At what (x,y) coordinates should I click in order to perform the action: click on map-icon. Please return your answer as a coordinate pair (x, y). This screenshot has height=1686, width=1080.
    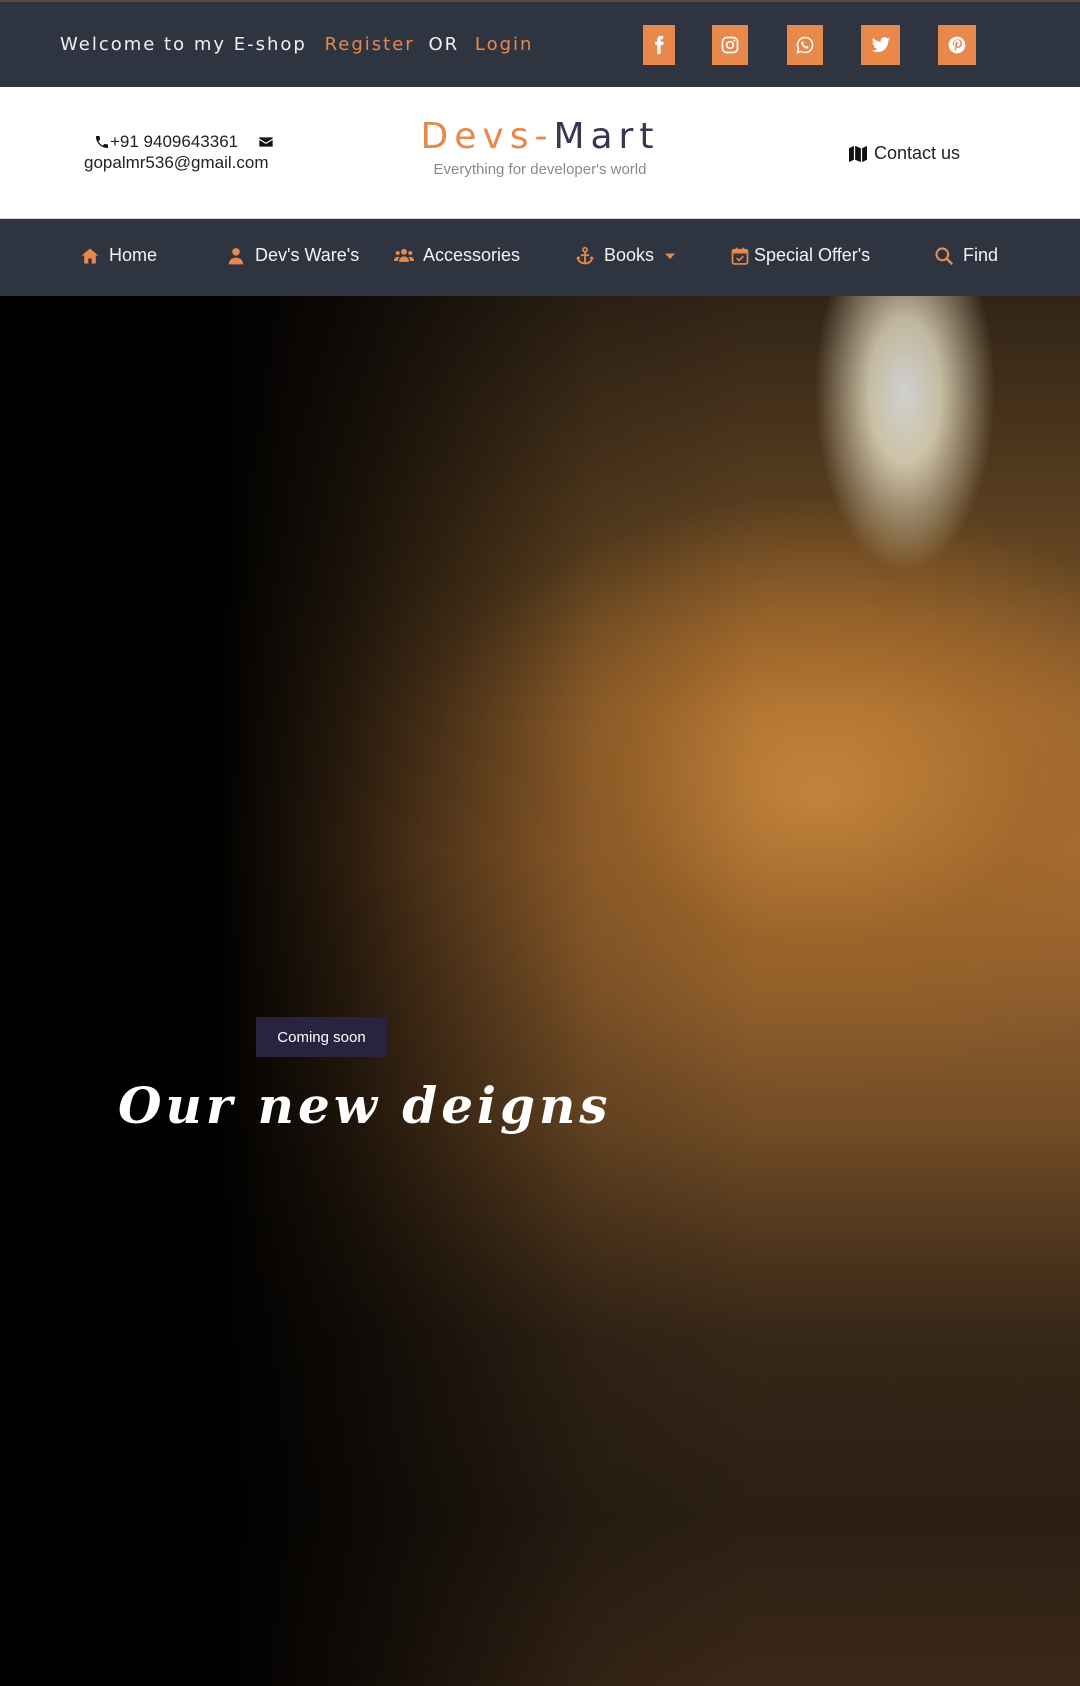
    Looking at the image, I should click on (861, 154).